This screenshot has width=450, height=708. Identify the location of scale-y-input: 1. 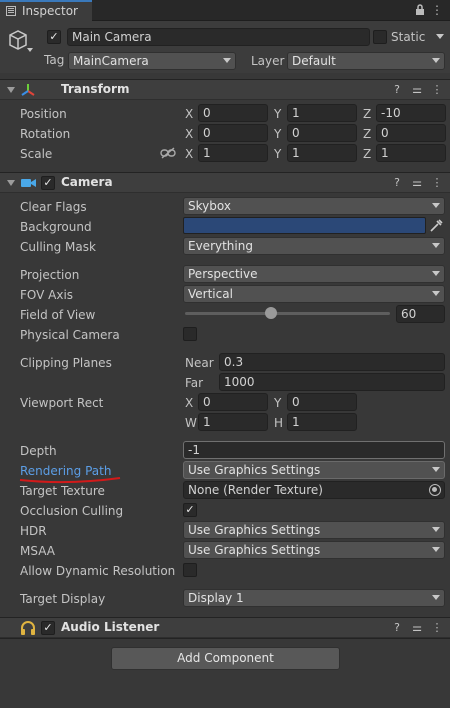
(322, 153).